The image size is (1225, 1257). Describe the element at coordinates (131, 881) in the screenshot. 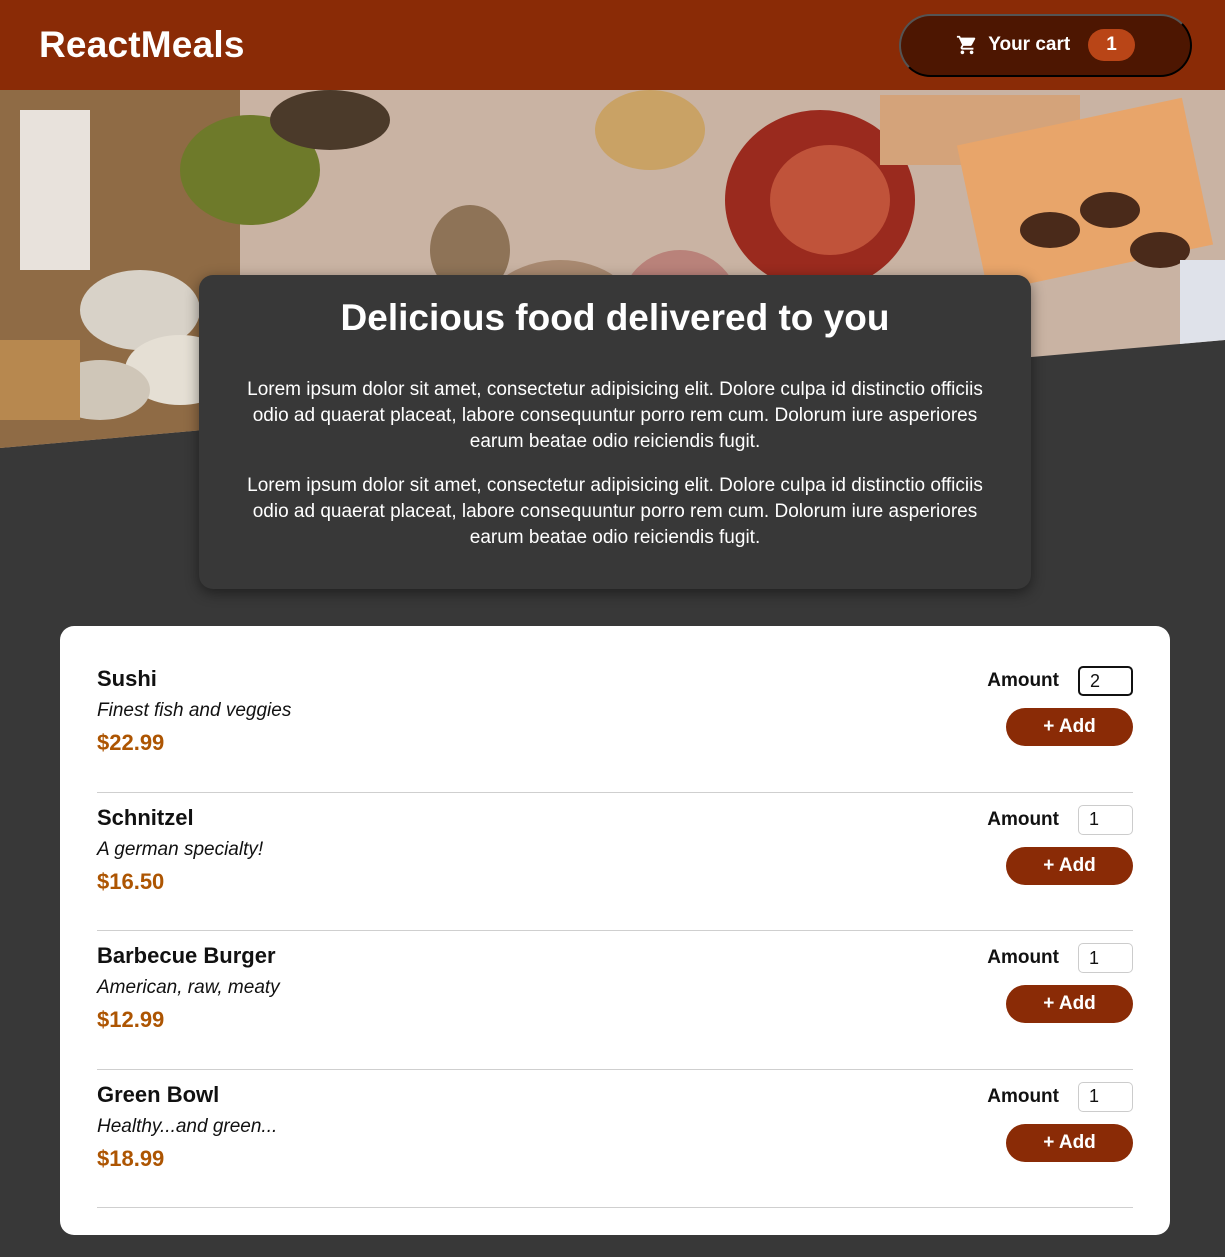

I see `meal-price: $16.50` at that location.